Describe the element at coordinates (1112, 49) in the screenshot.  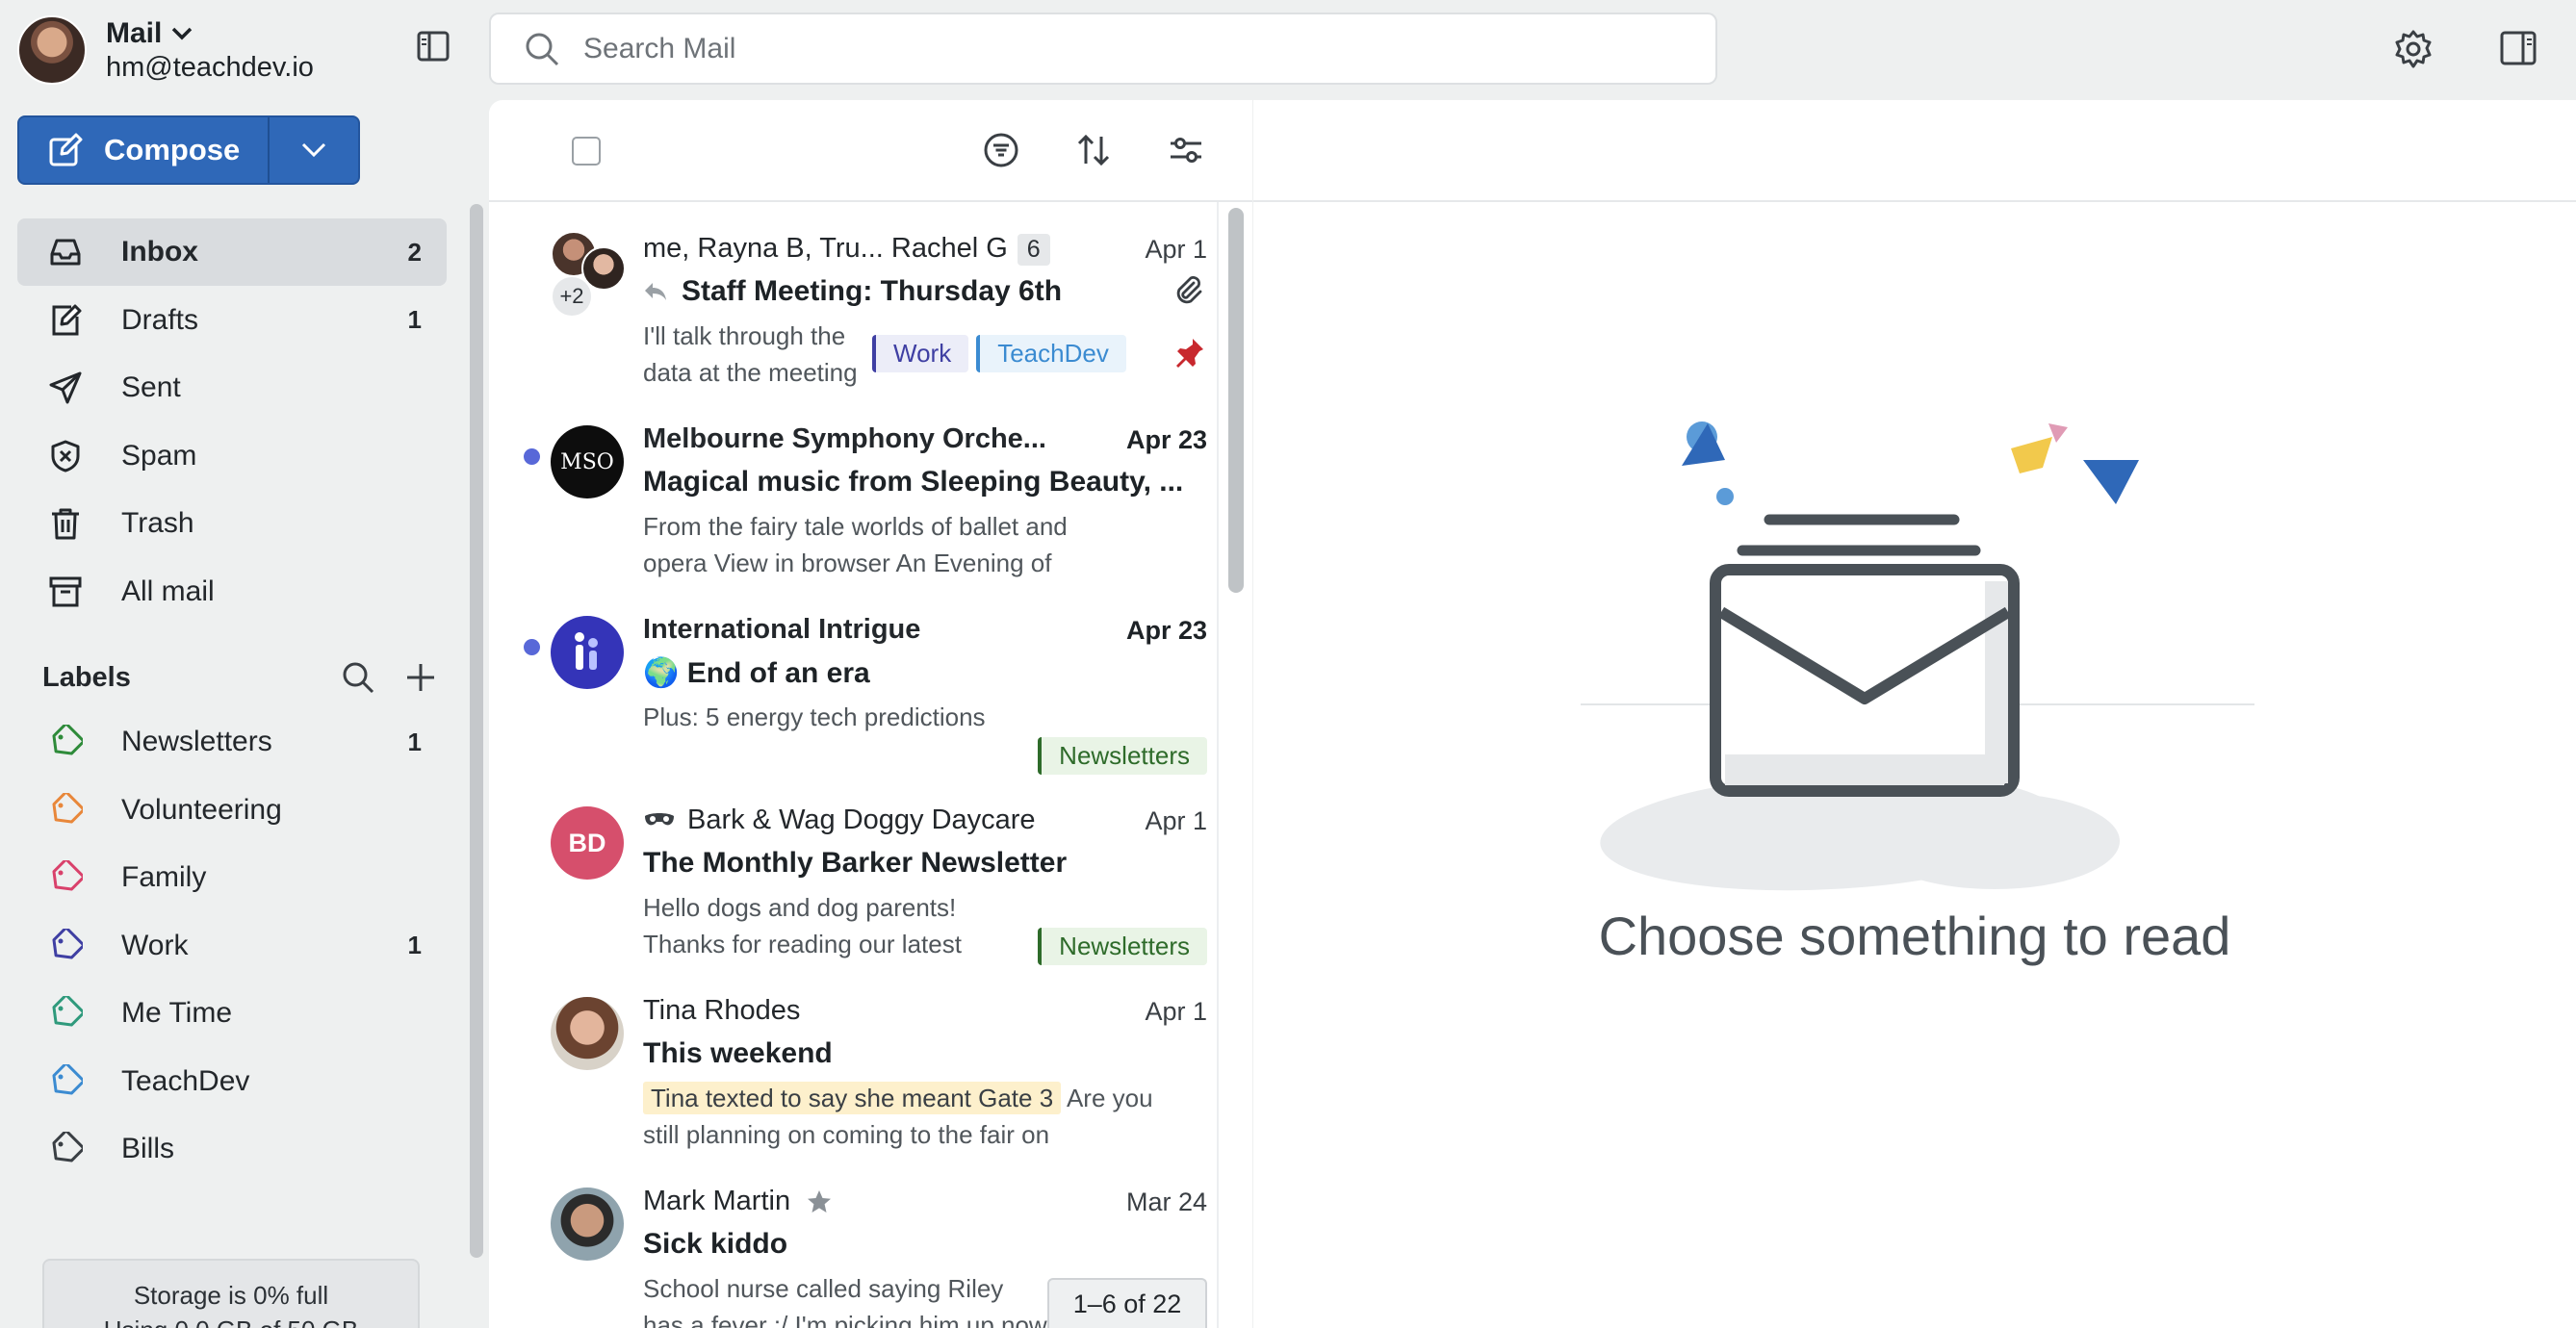
I see `search-input` at that location.